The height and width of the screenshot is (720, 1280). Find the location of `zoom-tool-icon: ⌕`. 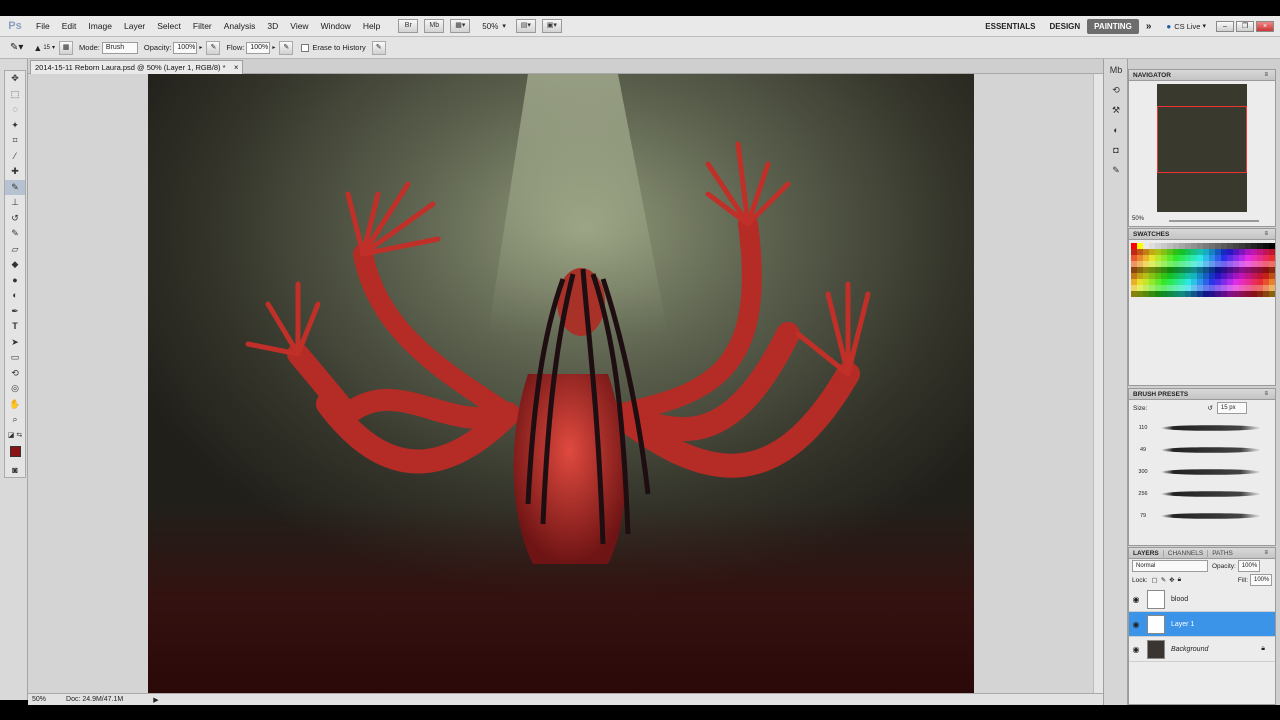

zoom-tool-icon: ⌕ is located at coordinates (15, 420).